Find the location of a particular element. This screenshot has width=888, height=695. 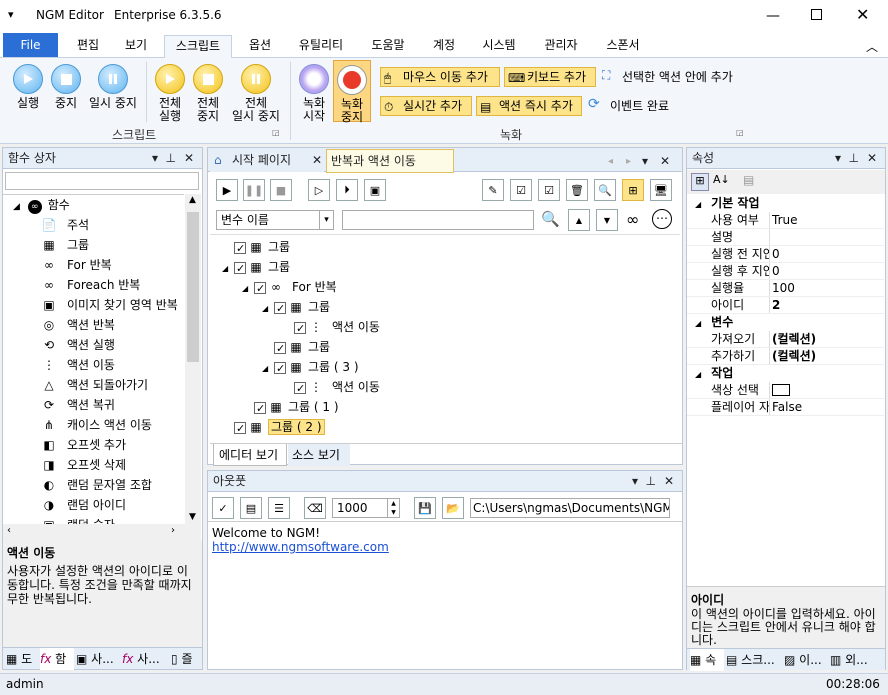

property-row: 추가하기 (컬렉션) is located at coordinates (785, 356).